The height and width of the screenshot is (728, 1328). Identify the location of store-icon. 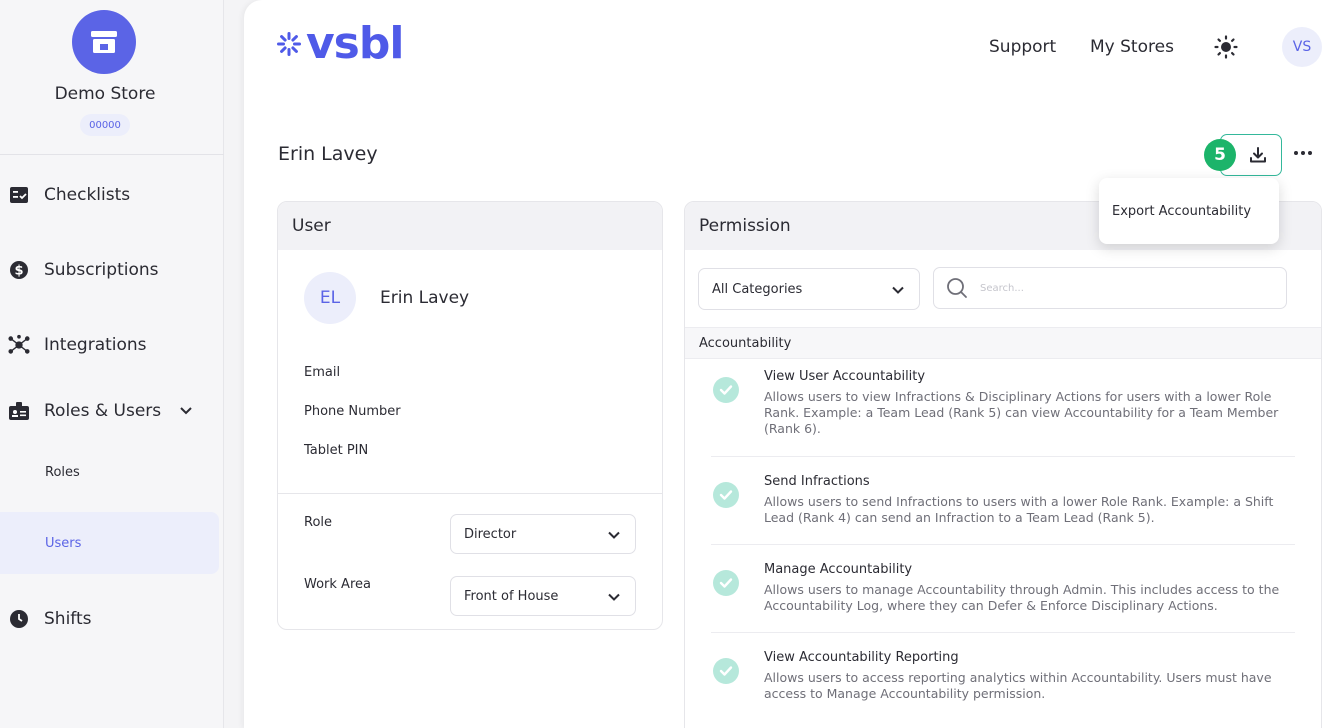
(104, 42).